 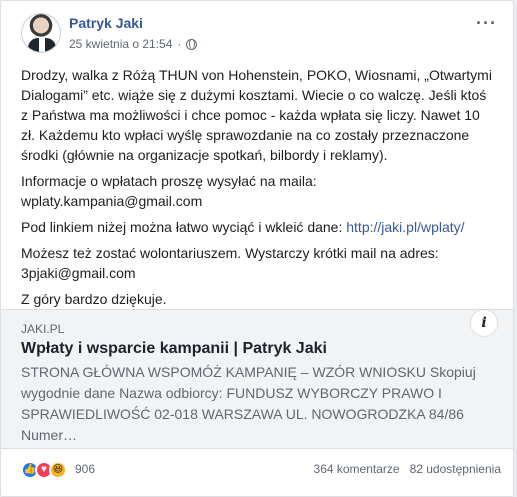 I want to click on post-timestamp: 25 kwietnia o 21:54, so click(x=120, y=44).